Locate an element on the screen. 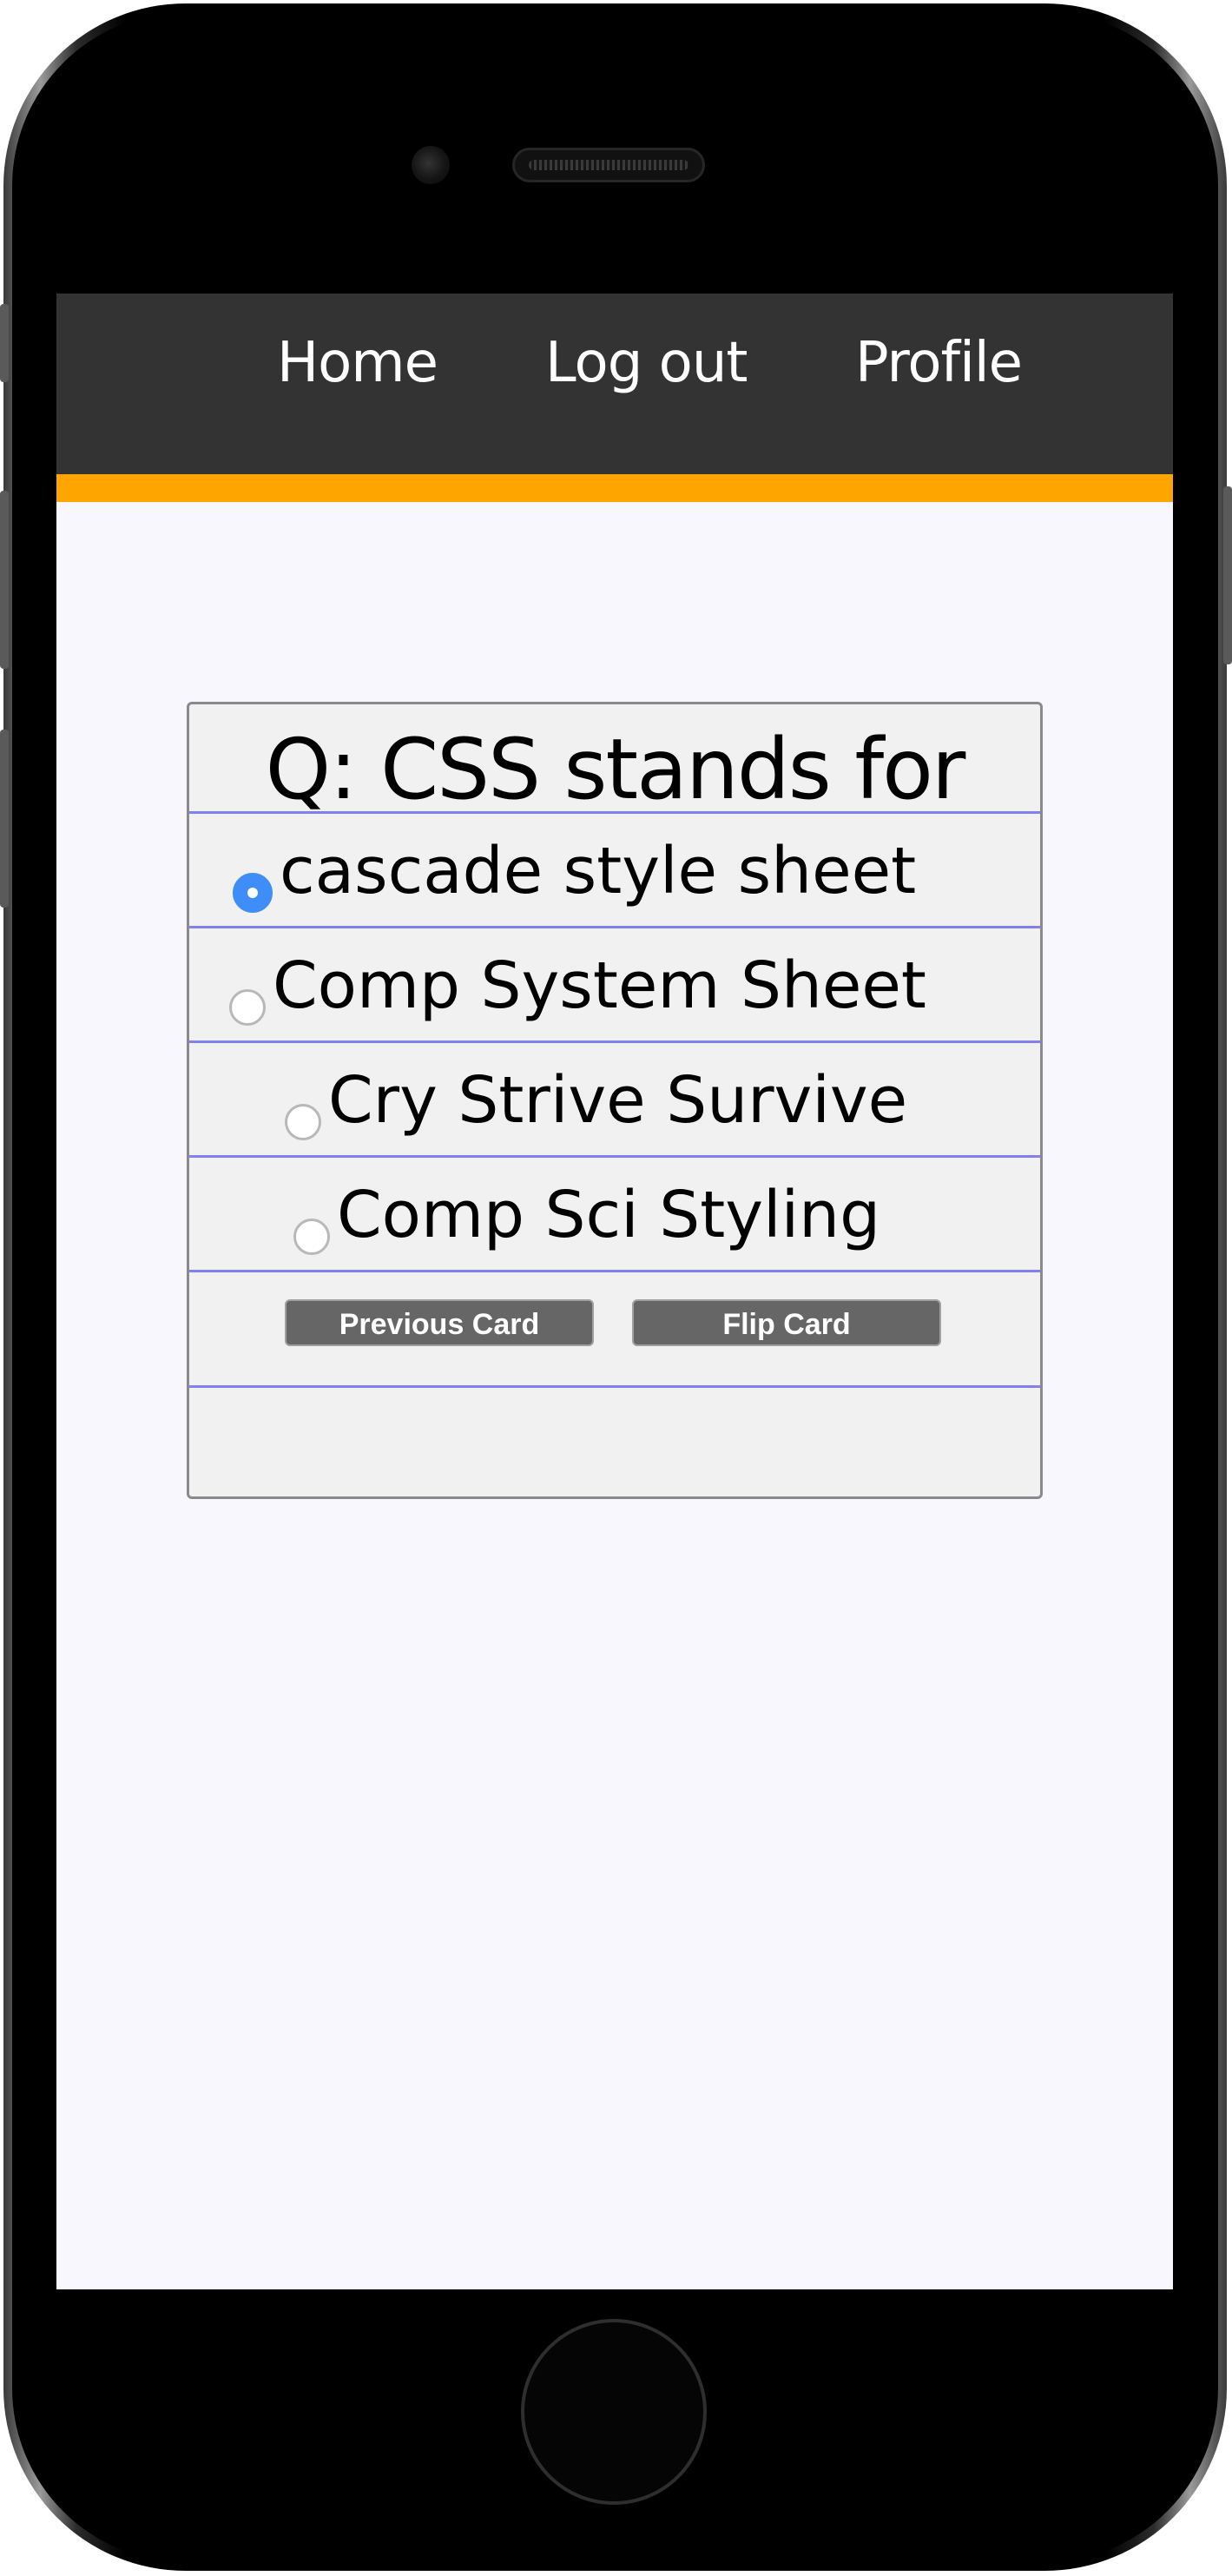  flip-card-button: Flip Card is located at coordinates (786, 1322).